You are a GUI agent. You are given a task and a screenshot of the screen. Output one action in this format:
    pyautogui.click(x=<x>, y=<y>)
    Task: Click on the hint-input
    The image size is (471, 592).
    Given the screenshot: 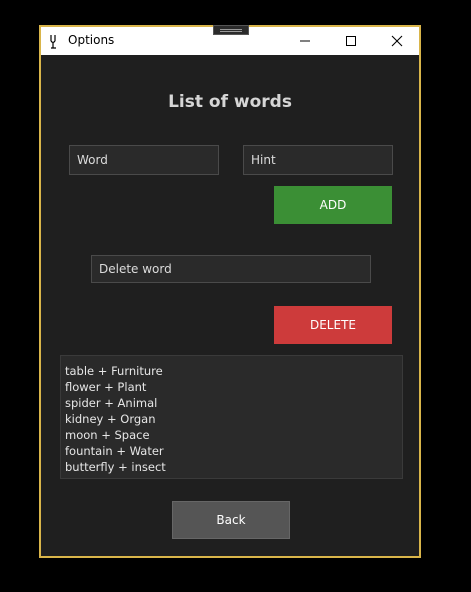 What is the action you would take?
    pyautogui.click(x=318, y=160)
    